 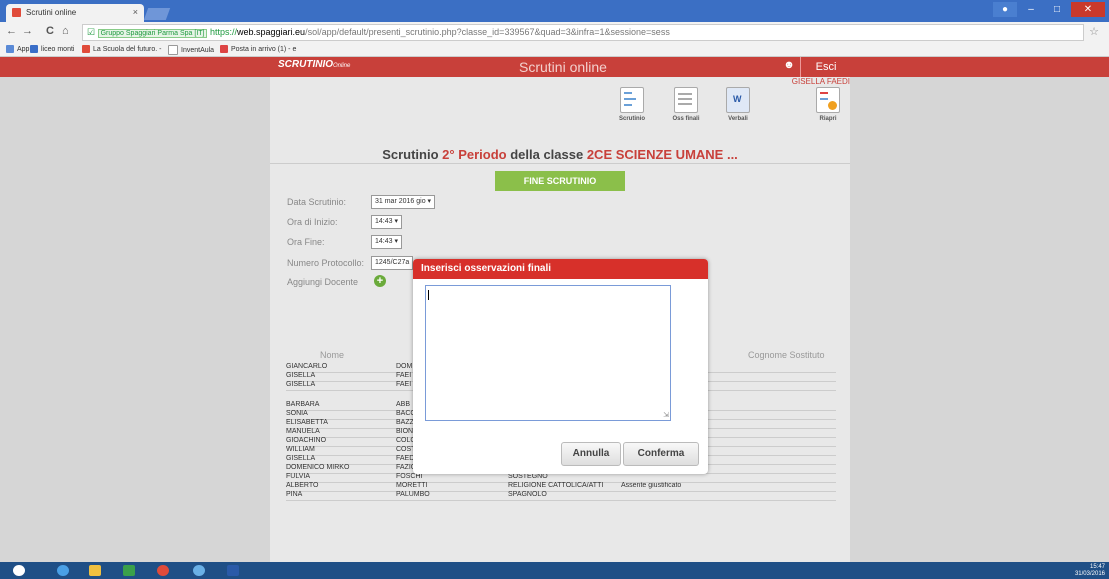 I want to click on app-verbali: W Verbali, so click(x=738, y=104).